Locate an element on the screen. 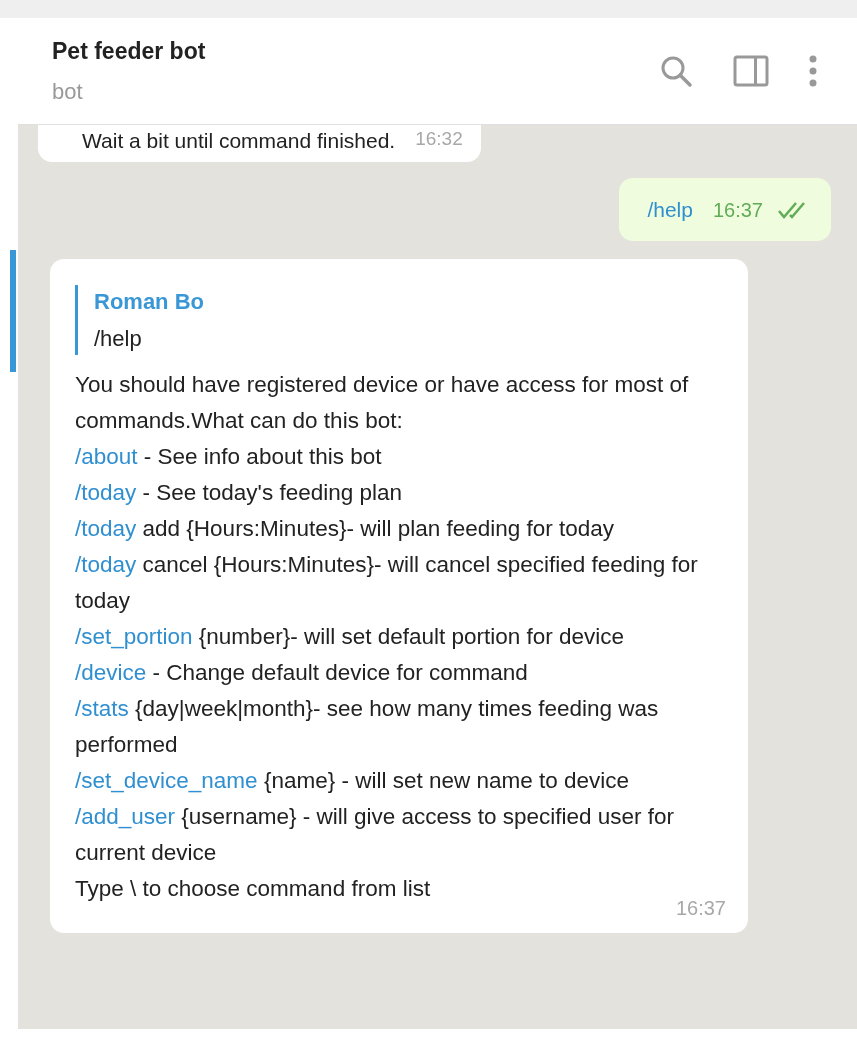 This screenshot has width=857, height=1039. command-link: /set_device_name is located at coordinates (166, 780).